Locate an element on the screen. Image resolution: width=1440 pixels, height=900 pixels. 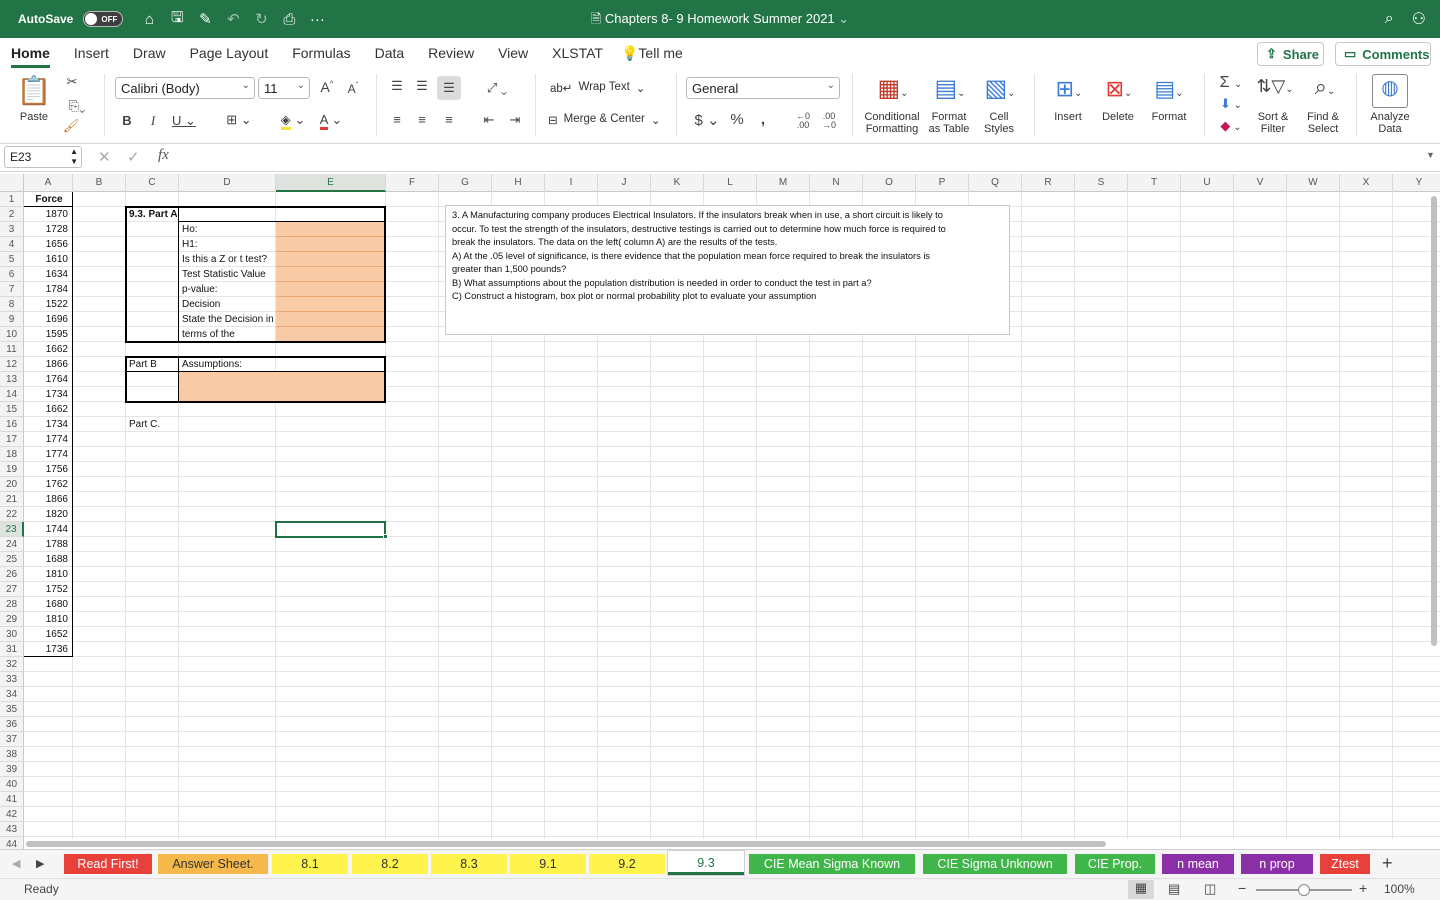
column-header: T is located at coordinates (1154, 183).